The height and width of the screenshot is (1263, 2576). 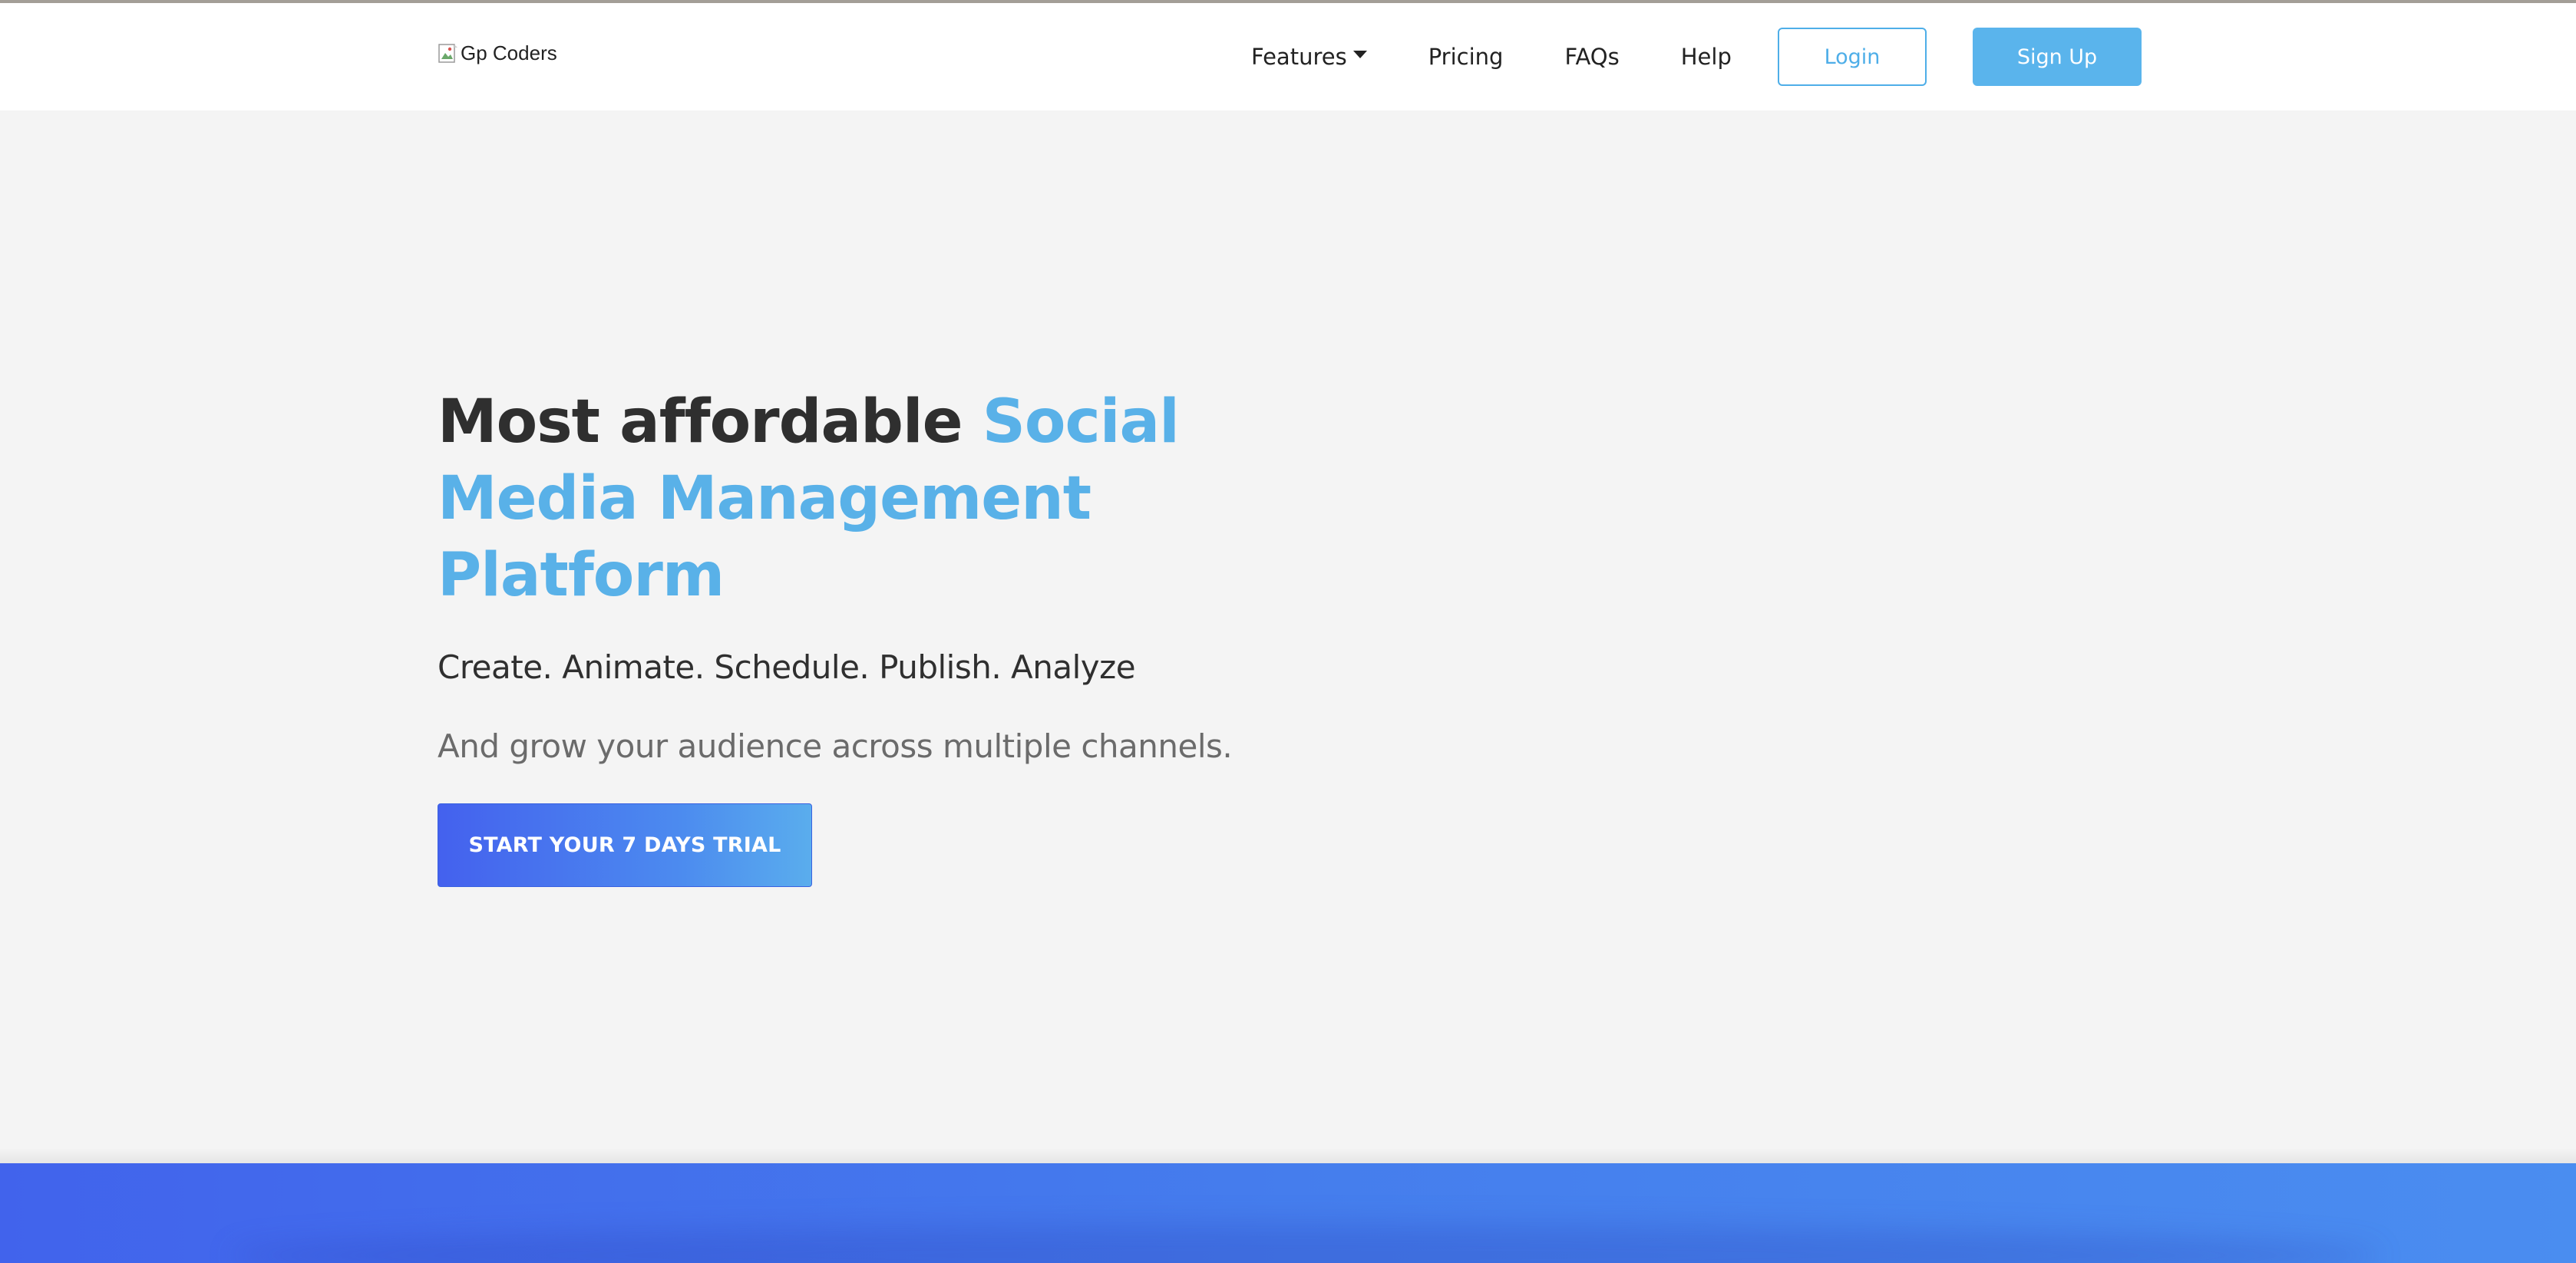 I want to click on section-divider-shadow, so click(x=1288, y=1155).